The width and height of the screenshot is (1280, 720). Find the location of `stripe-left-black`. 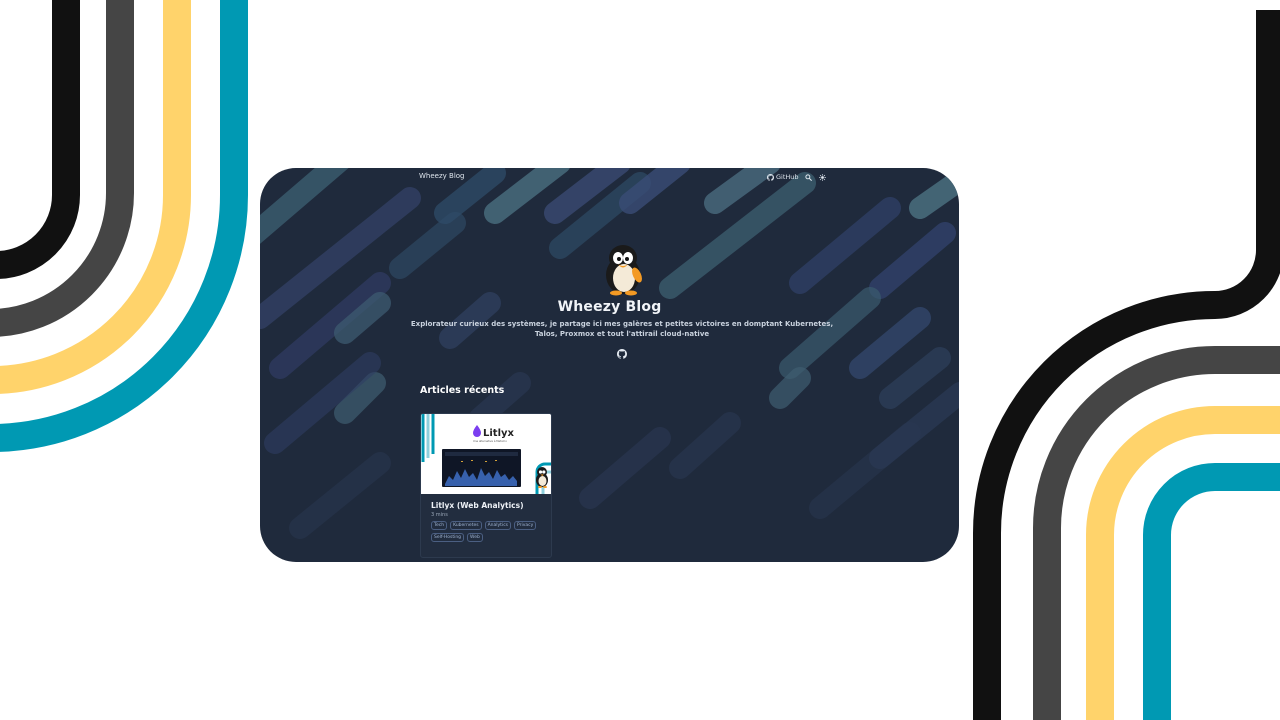

stripe-left-black is located at coordinates (40, 139).